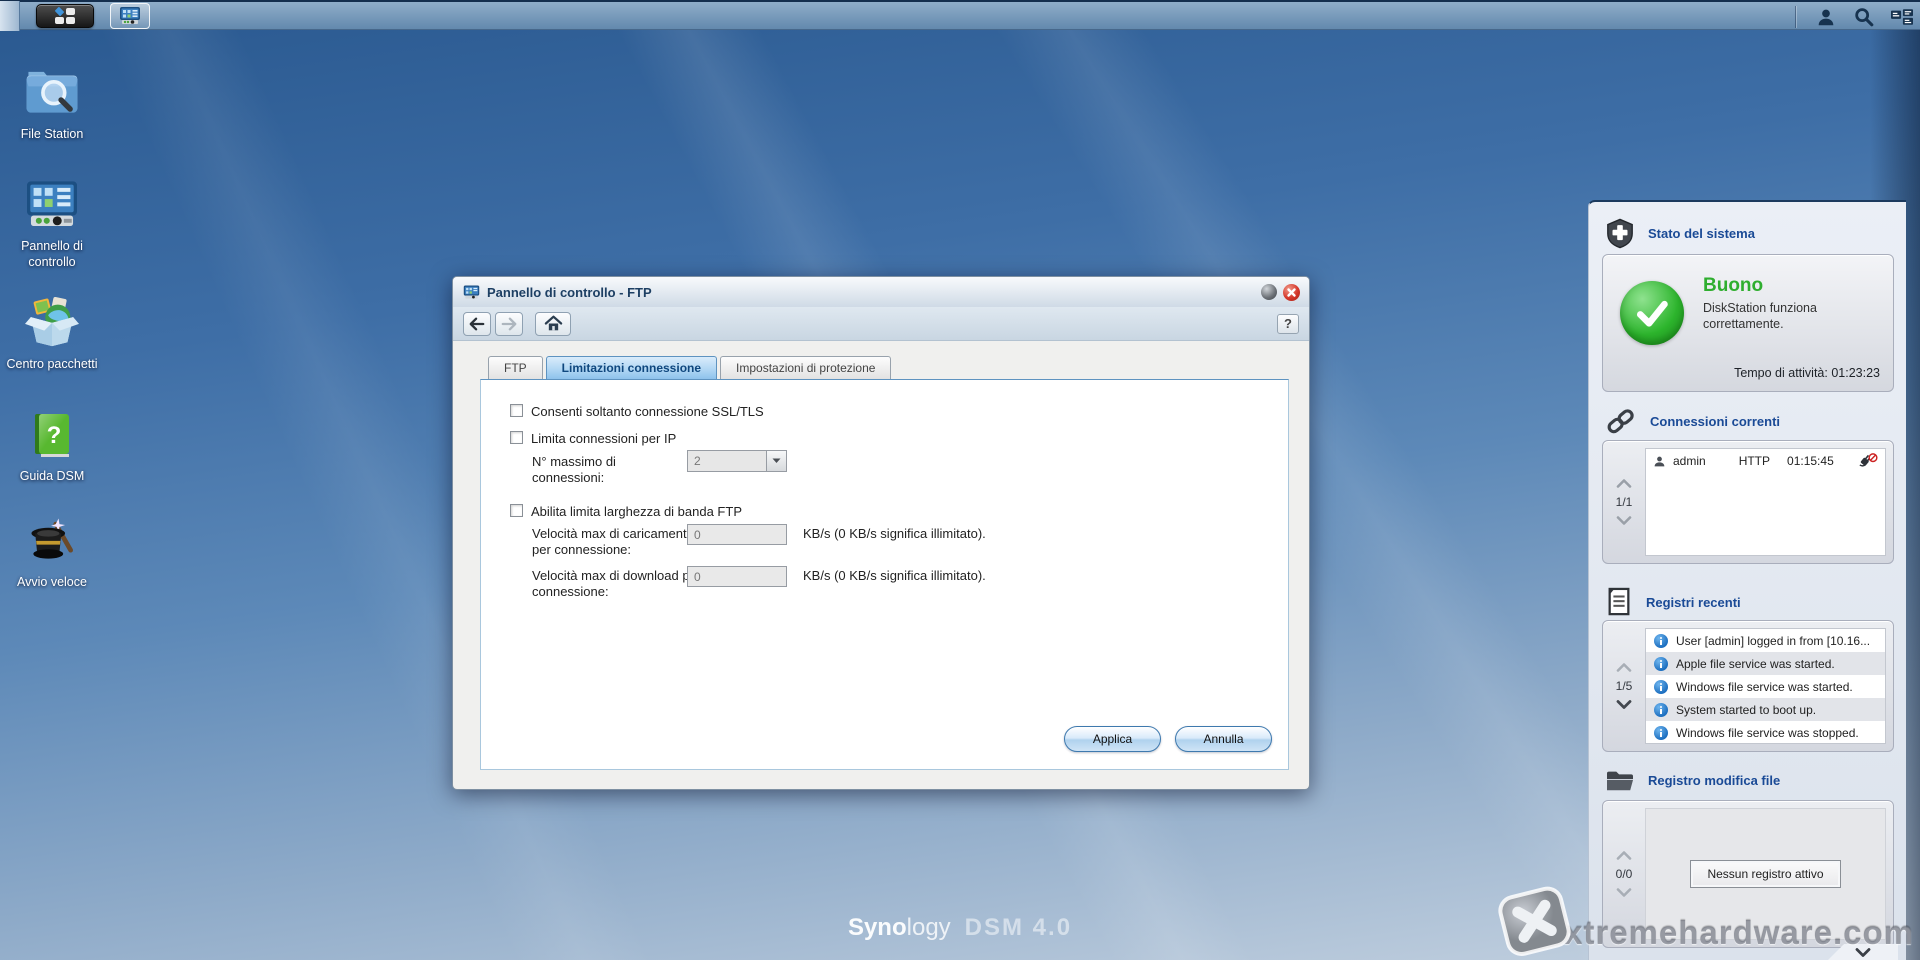  I want to click on bandwidth-checkbox, so click(516, 510).